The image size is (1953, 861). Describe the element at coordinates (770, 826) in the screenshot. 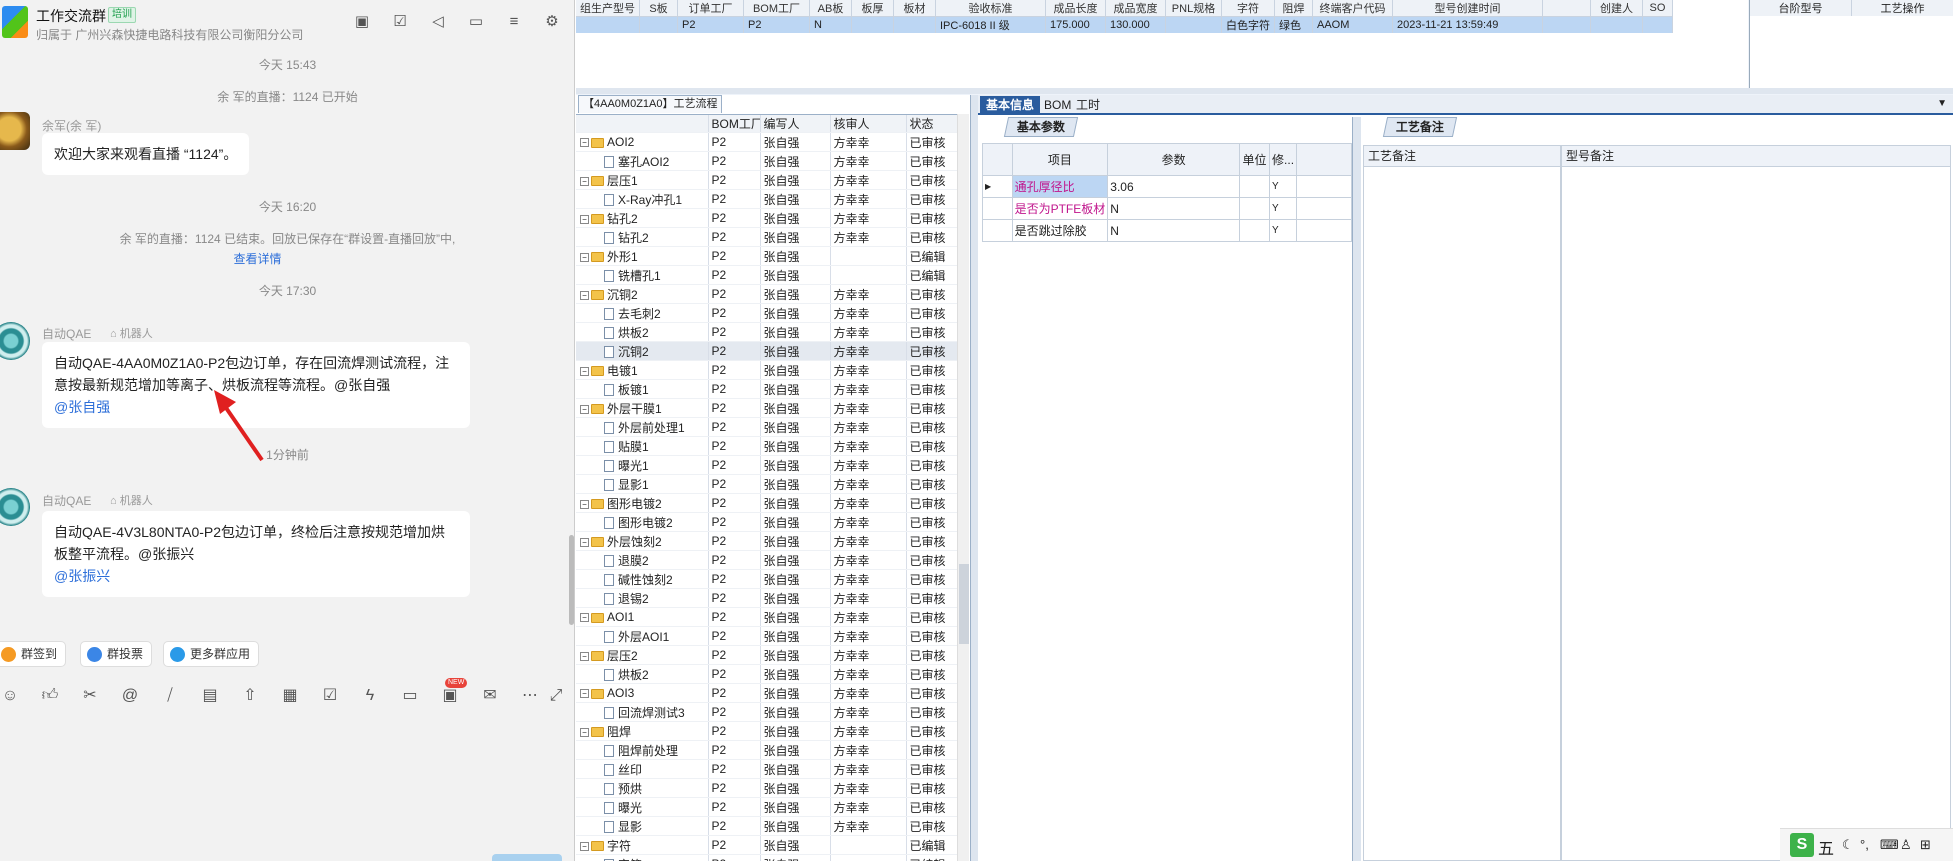

I see `tree-row: 显影 P2 张自强 方幸幸 已审核` at that location.